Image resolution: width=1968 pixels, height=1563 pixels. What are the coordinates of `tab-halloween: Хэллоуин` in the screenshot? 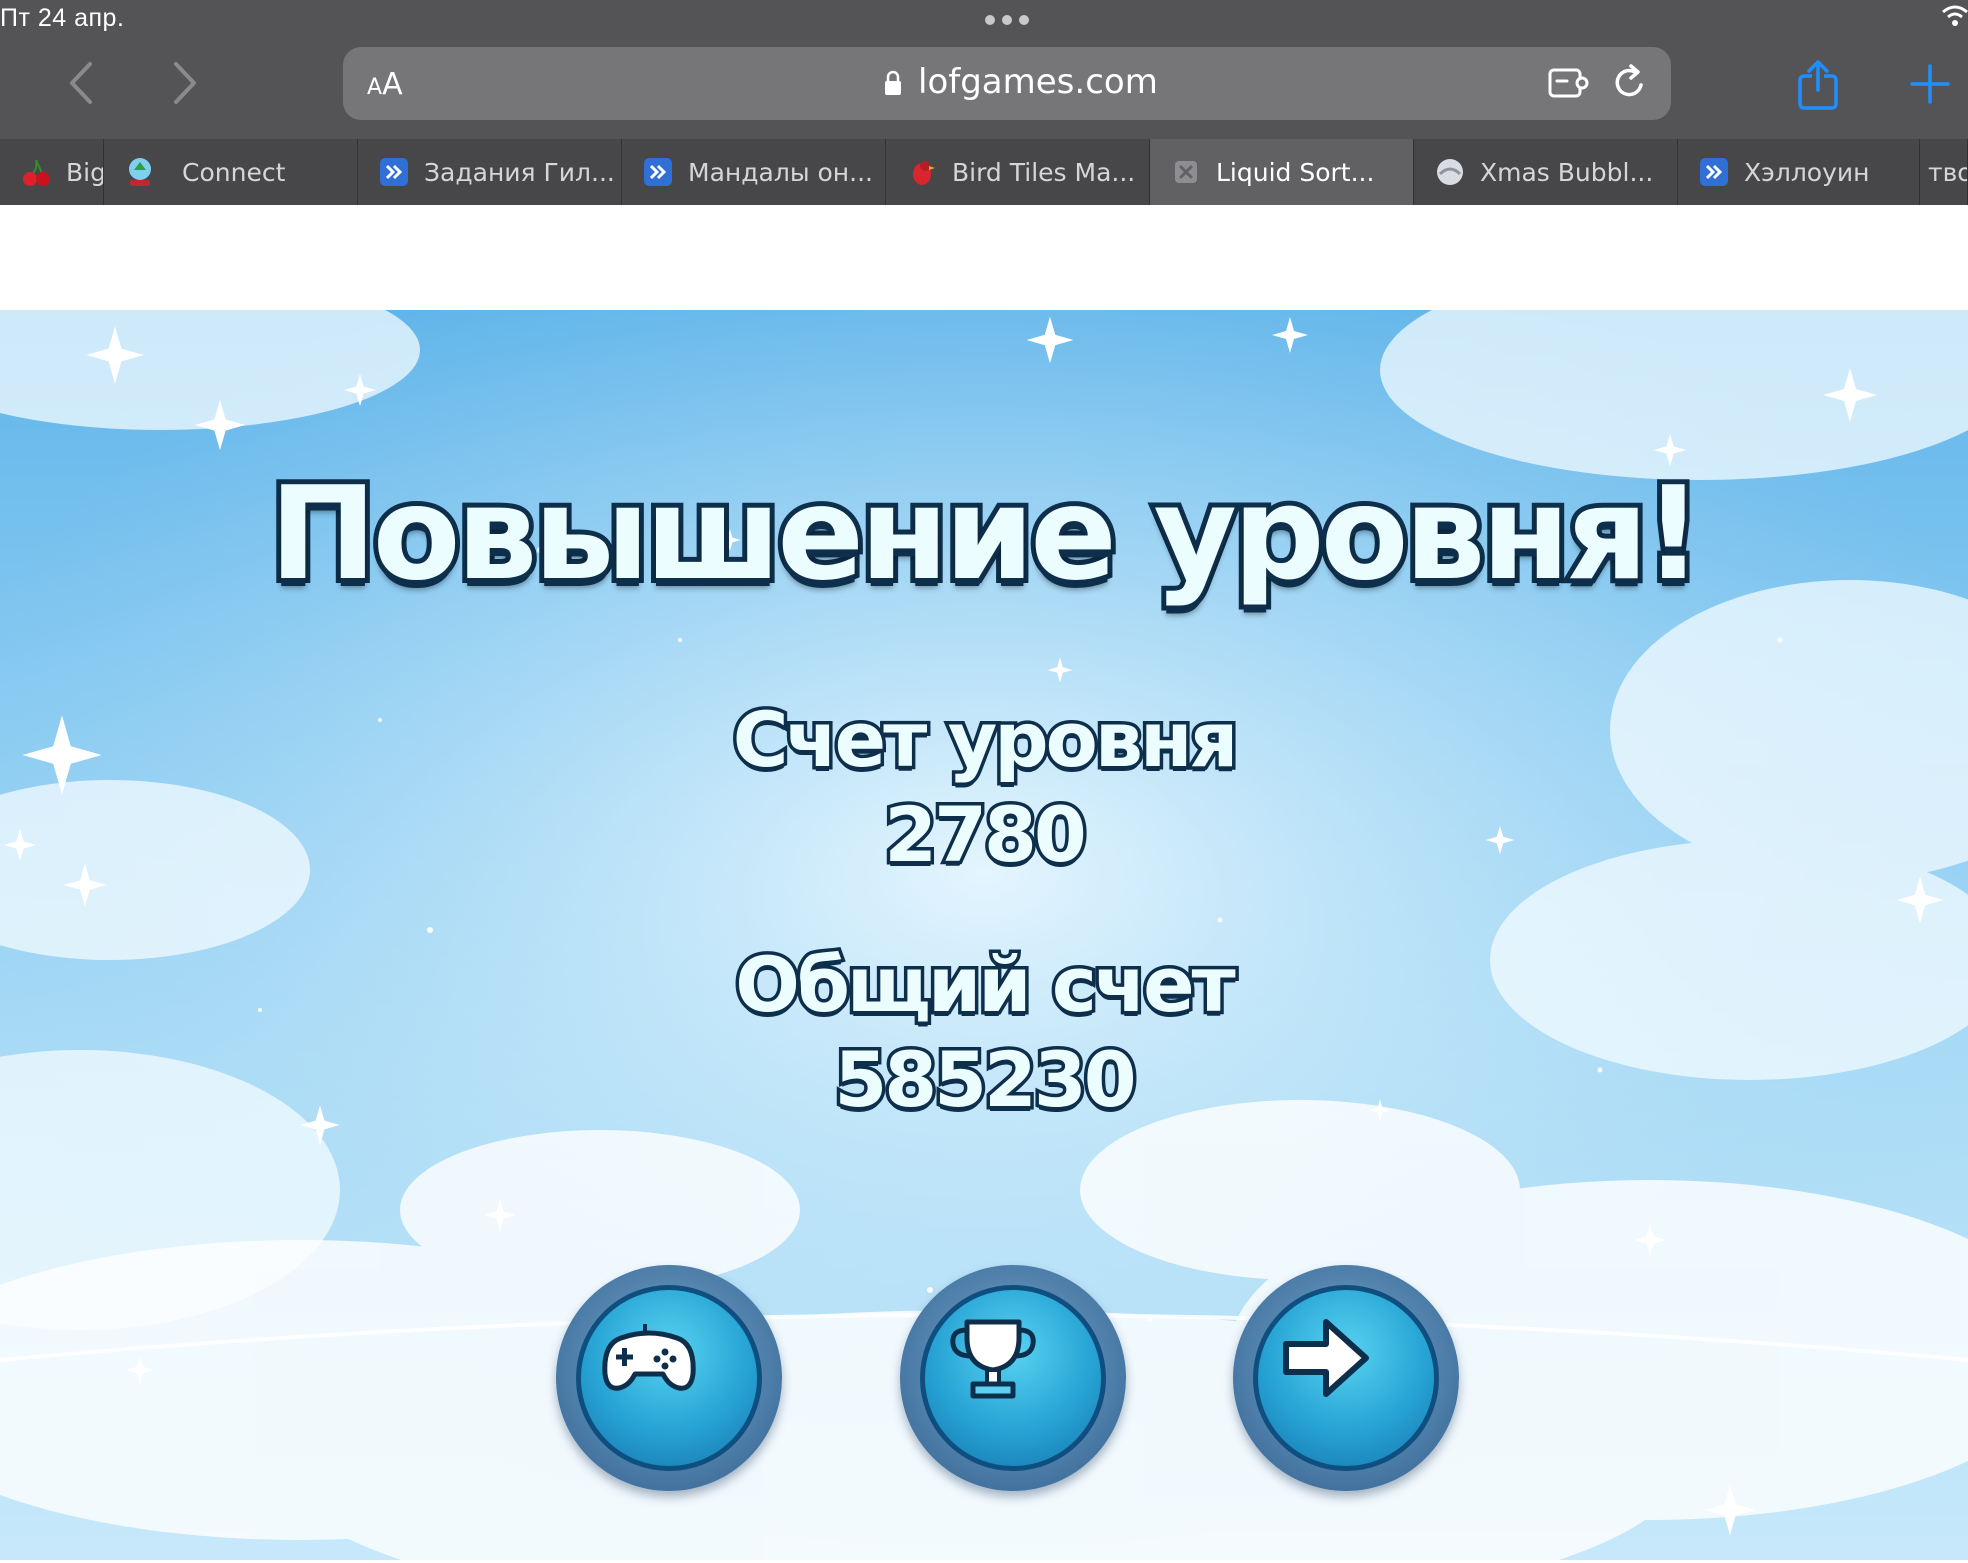 It's located at (1799, 172).